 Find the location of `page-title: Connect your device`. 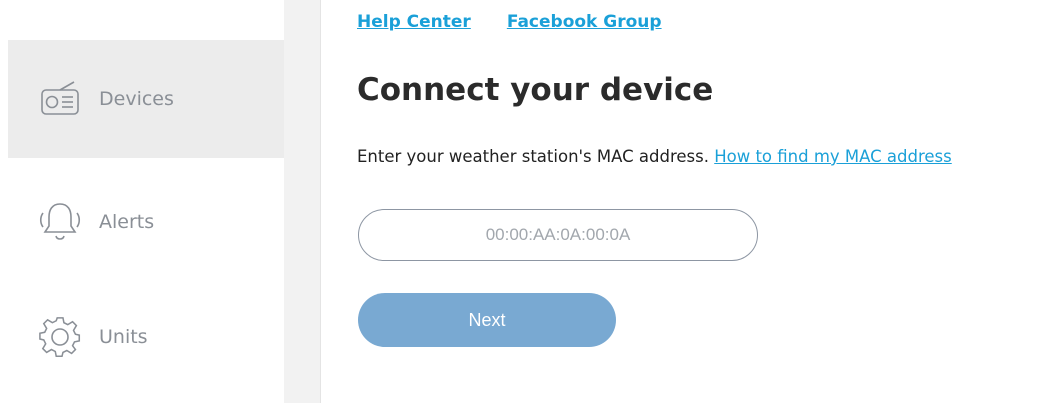

page-title: Connect your device is located at coordinates (535, 90).